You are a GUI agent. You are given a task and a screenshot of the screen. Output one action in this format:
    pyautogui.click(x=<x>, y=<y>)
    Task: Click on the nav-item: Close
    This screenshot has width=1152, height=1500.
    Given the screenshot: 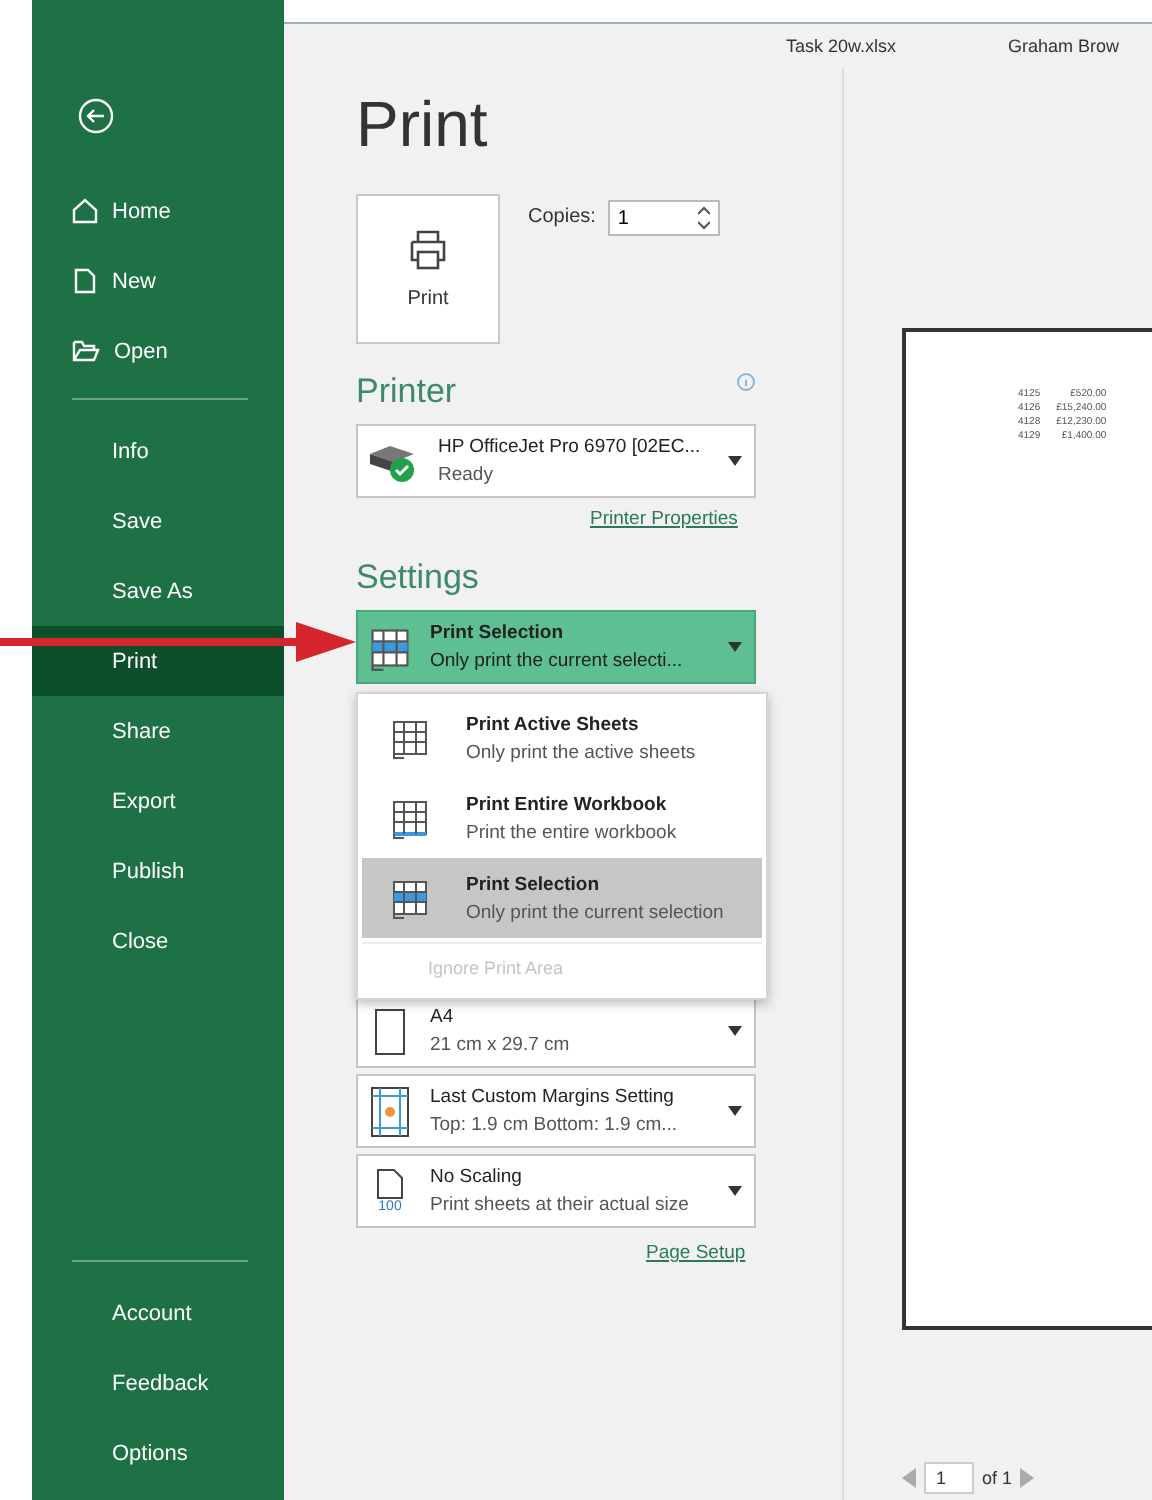 What is the action you would take?
    pyautogui.click(x=158, y=941)
    